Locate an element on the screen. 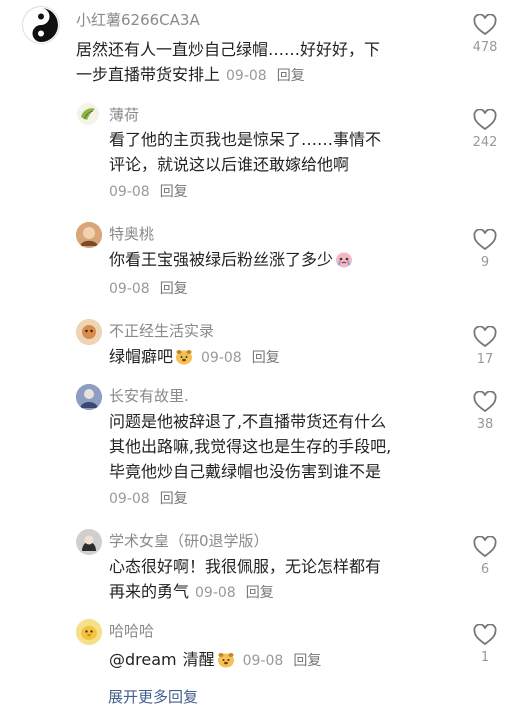  like-button: 17 is located at coordinates (485, 346).